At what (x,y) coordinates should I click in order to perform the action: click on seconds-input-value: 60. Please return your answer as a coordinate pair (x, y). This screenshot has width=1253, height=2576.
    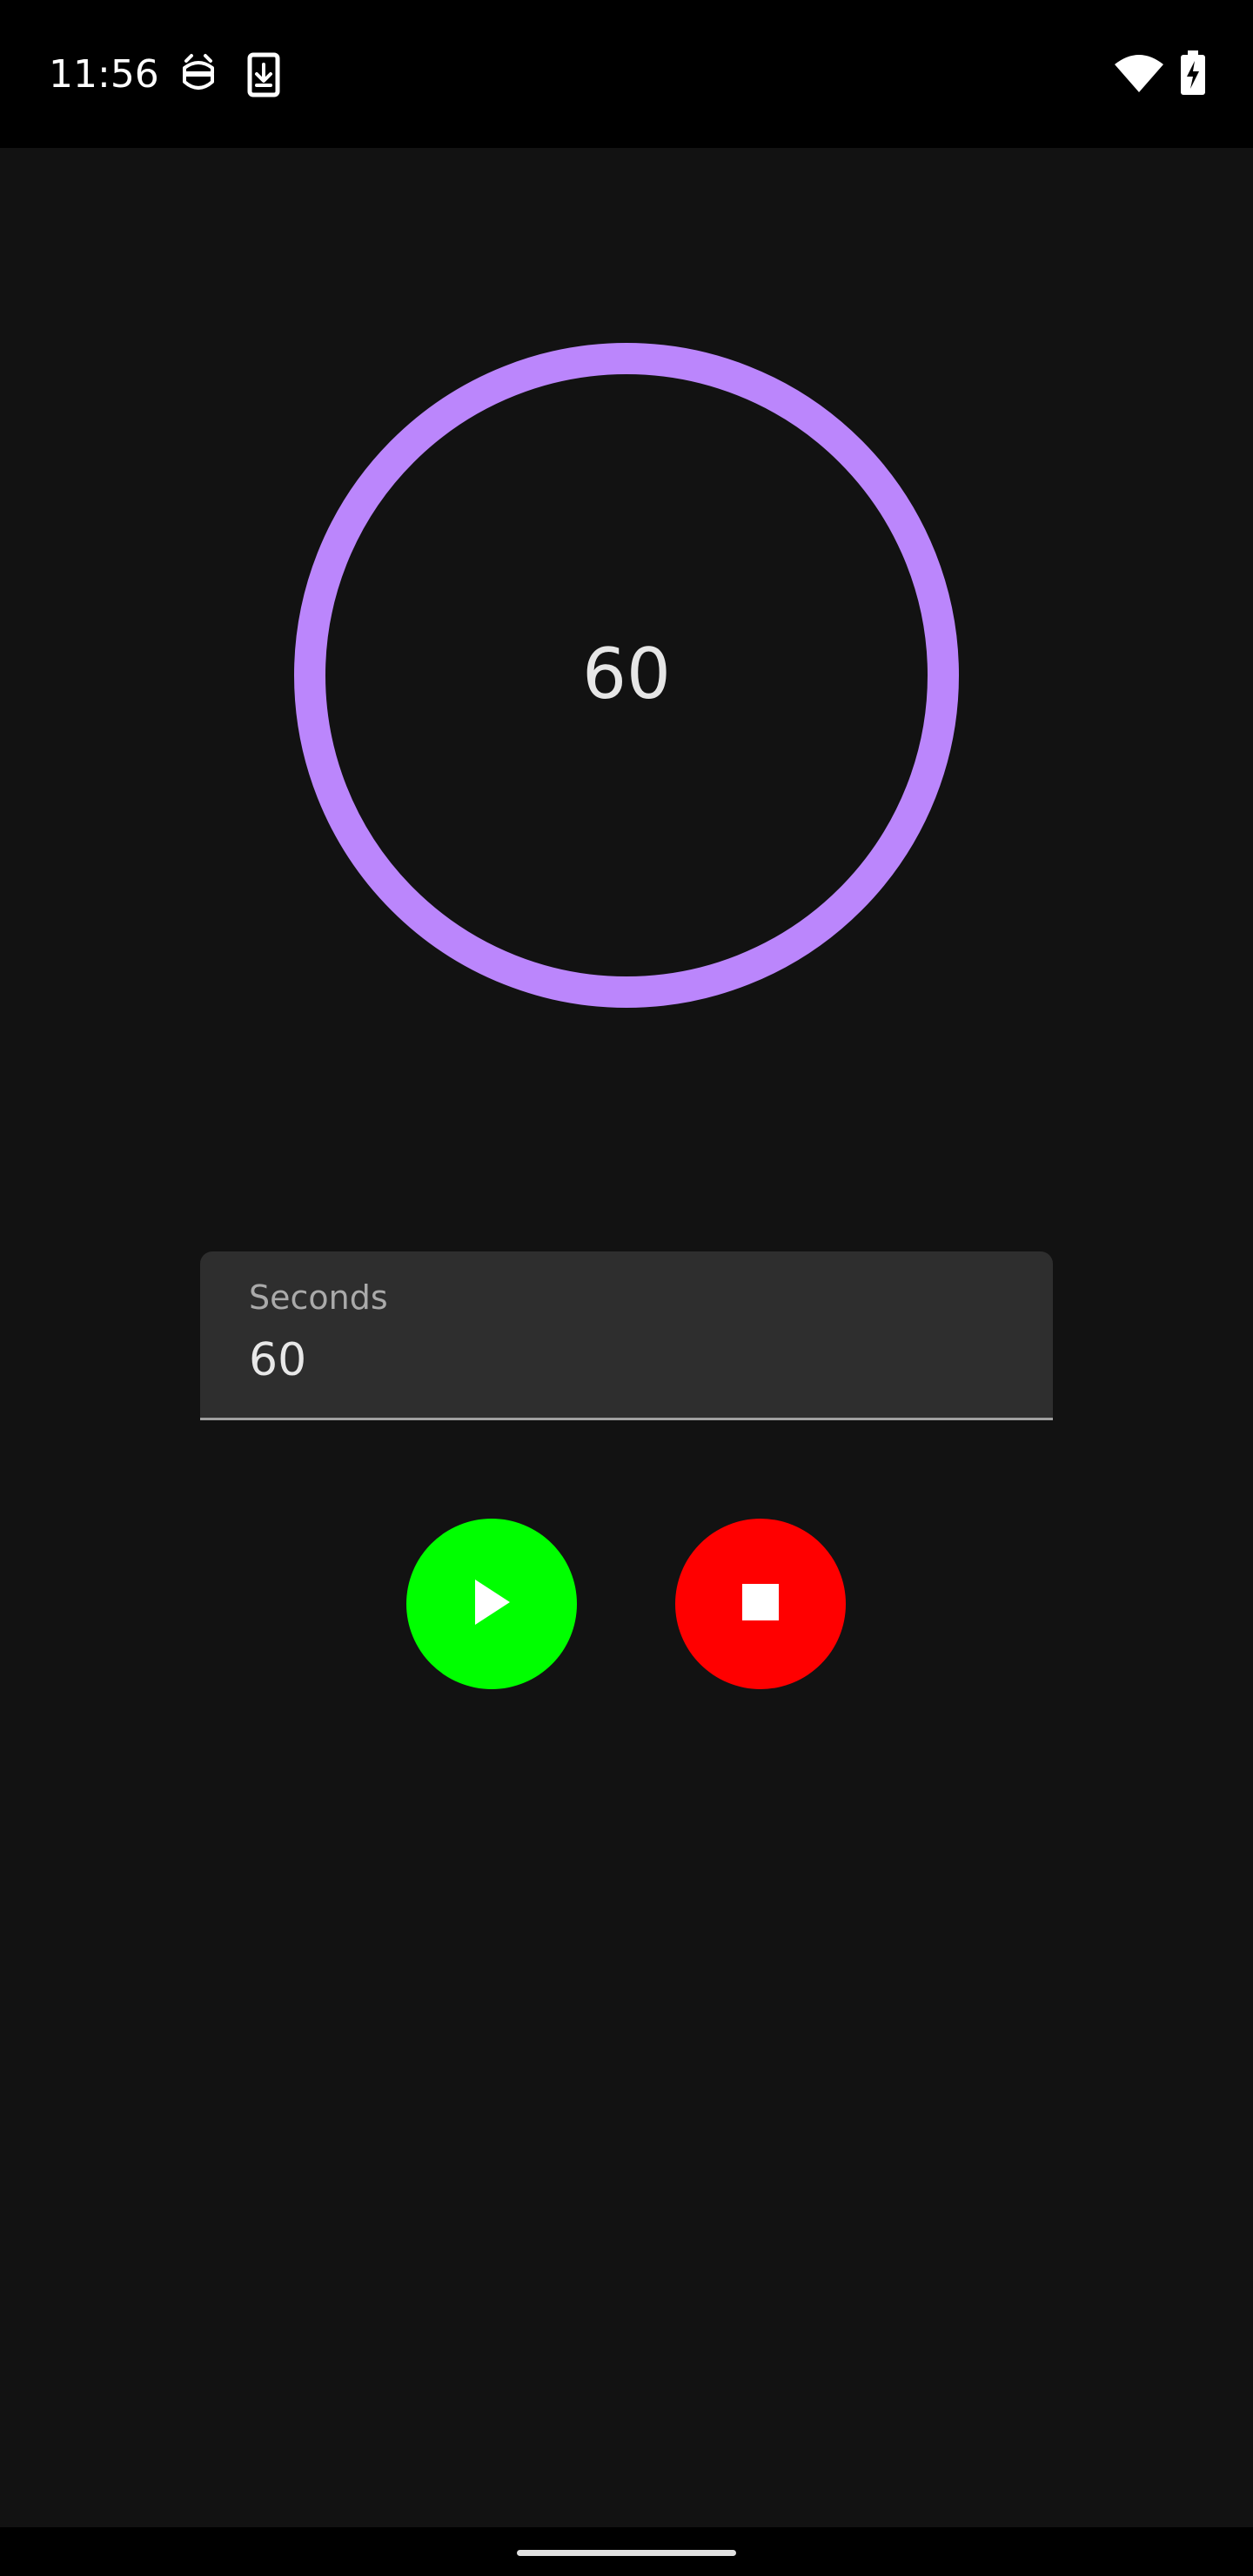
    Looking at the image, I should click on (277, 1360).